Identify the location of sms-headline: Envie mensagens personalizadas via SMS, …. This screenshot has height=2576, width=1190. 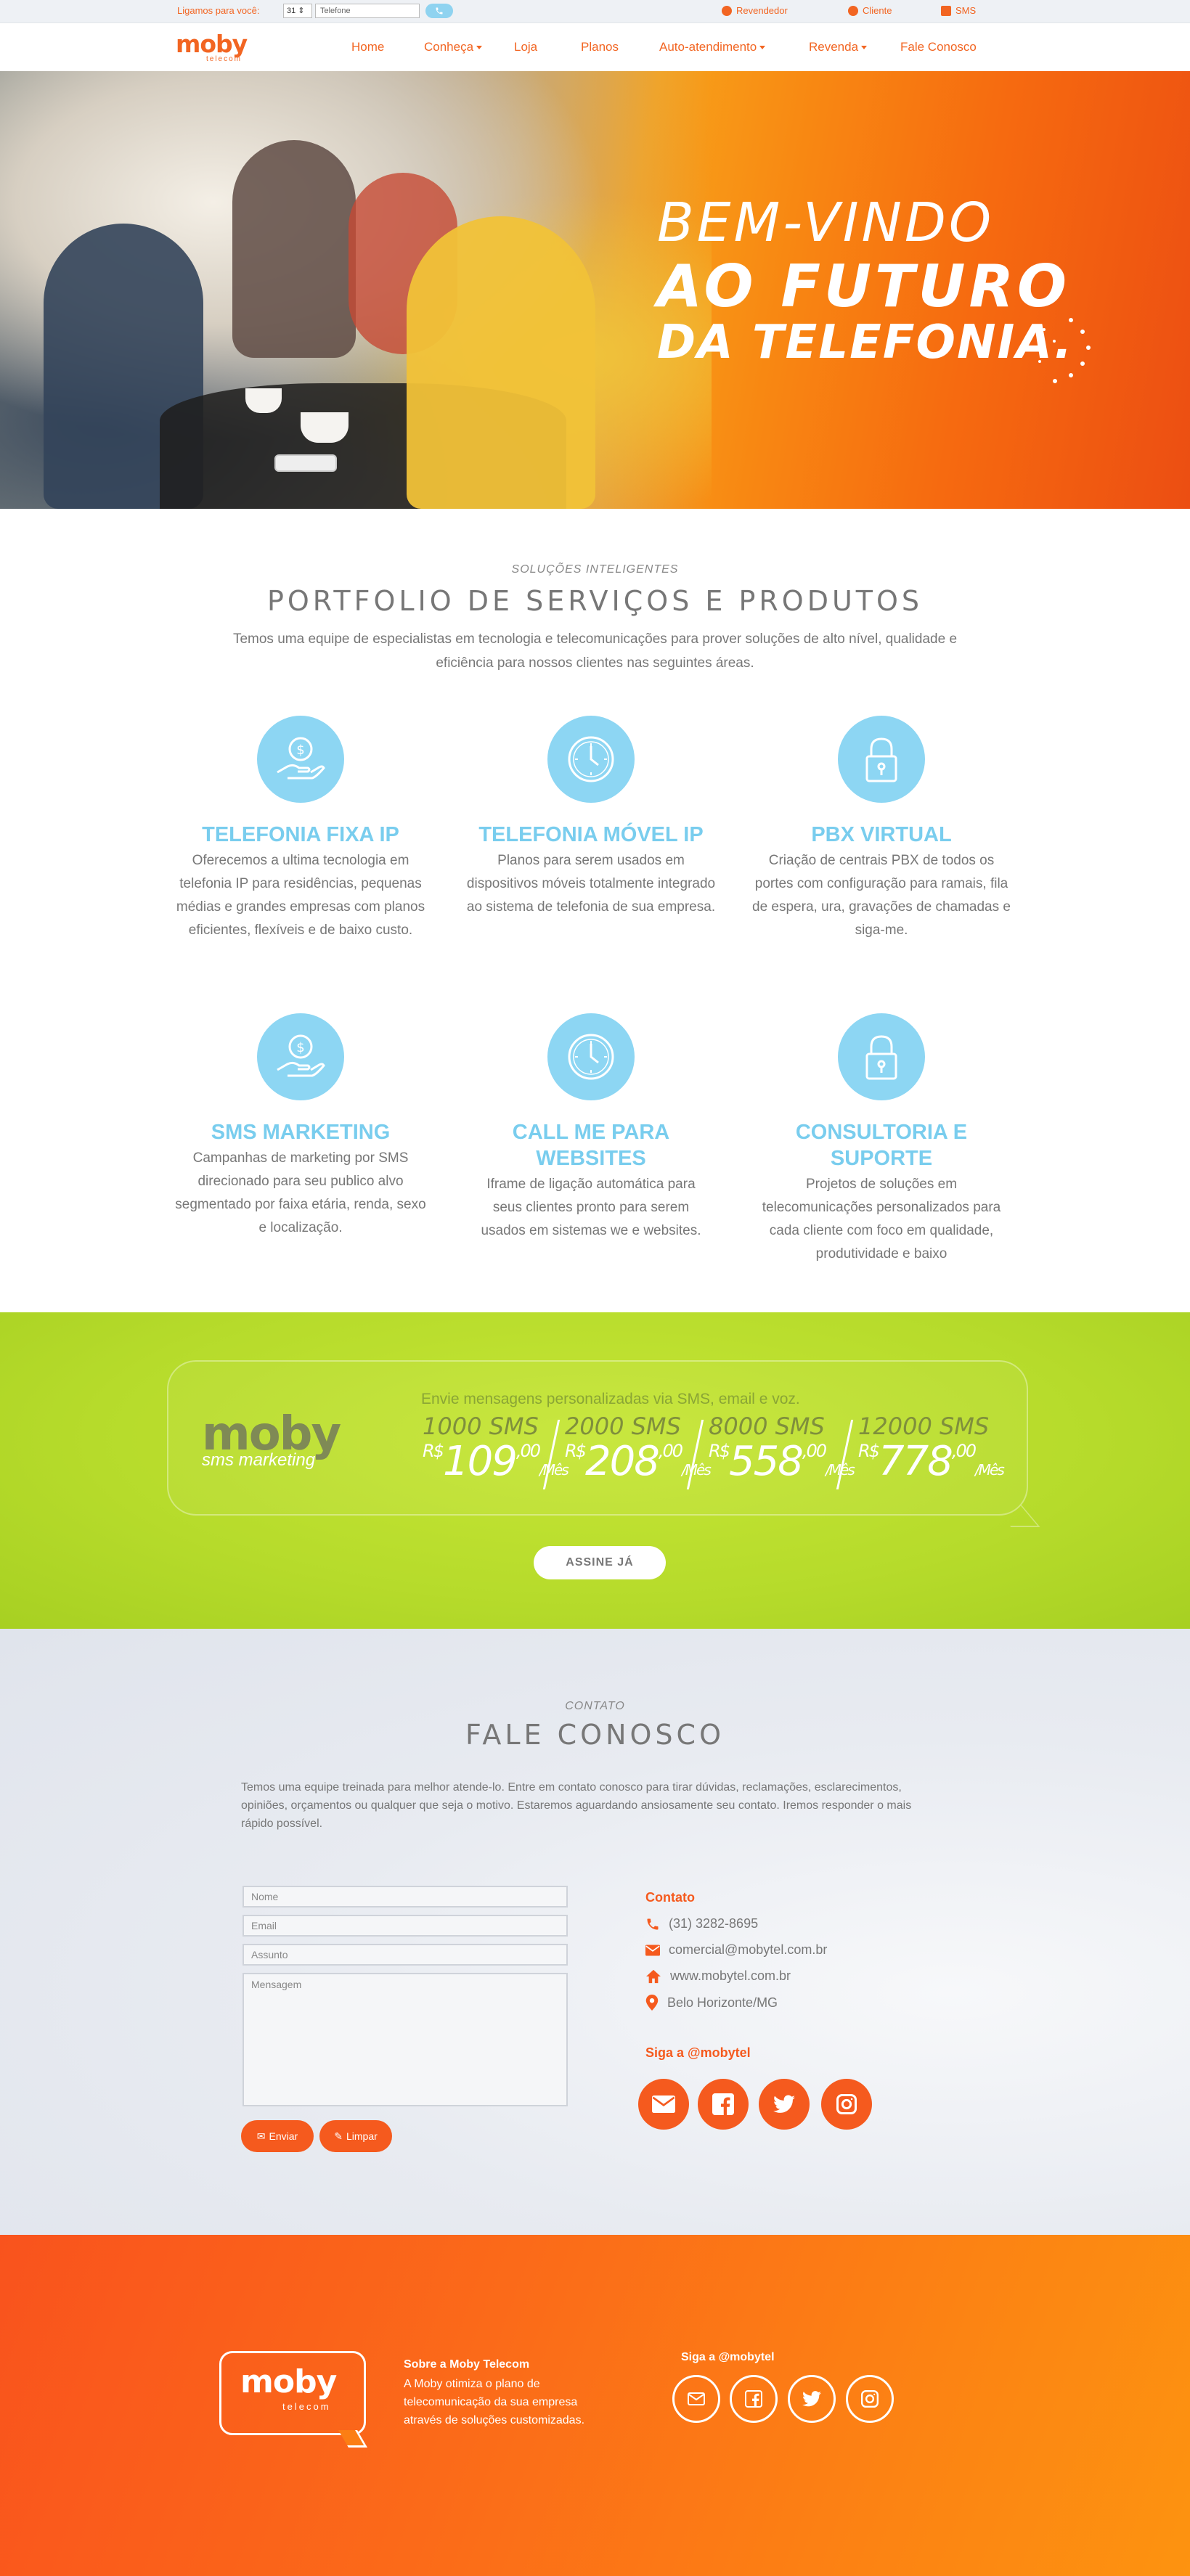
(611, 1399).